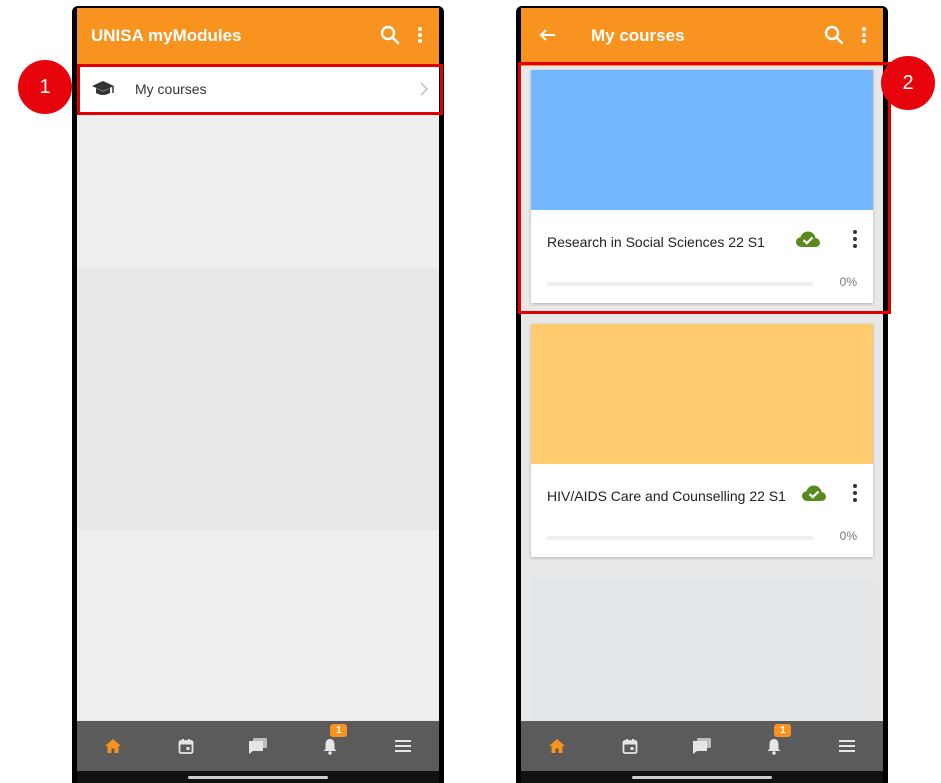 The width and height of the screenshot is (941, 783). I want to click on course-image, so click(702, 394).